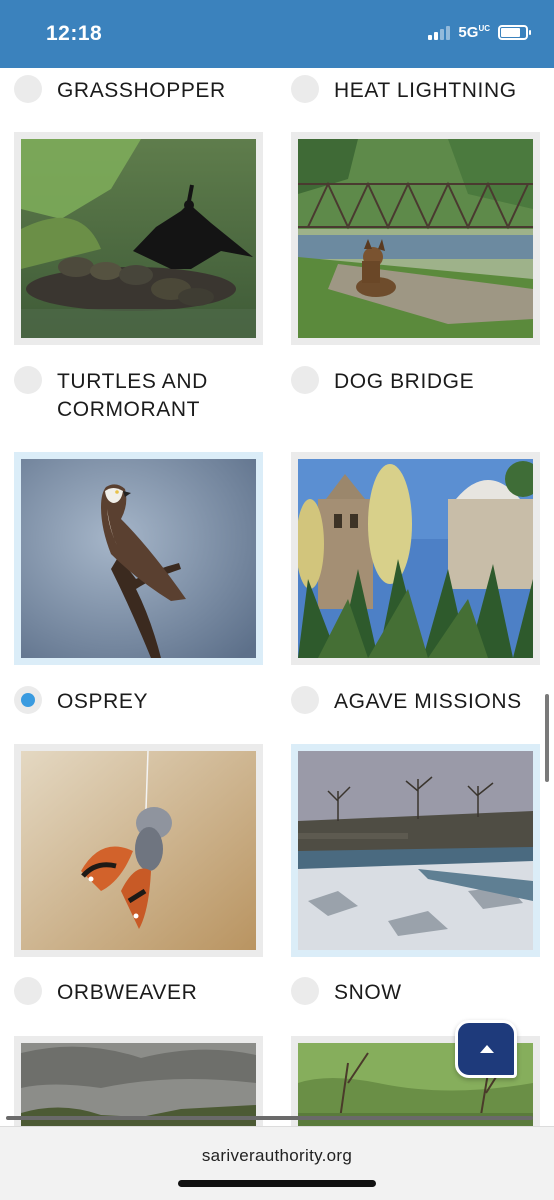 Image resolution: width=554 pixels, height=1200 pixels. I want to click on option-label: AGAVE MISSIONS, so click(428, 701).